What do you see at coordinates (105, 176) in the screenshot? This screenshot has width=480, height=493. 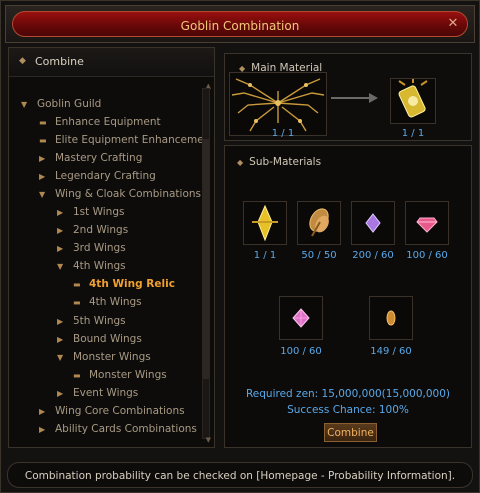 I see `tree-item-label: Legendary Crafting` at bounding box center [105, 176].